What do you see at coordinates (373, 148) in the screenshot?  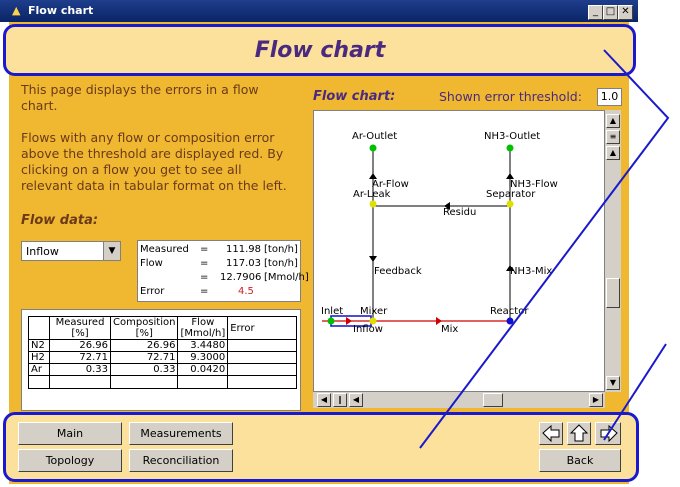 I see `node-ar-outlet` at bounding box center [373, 148].